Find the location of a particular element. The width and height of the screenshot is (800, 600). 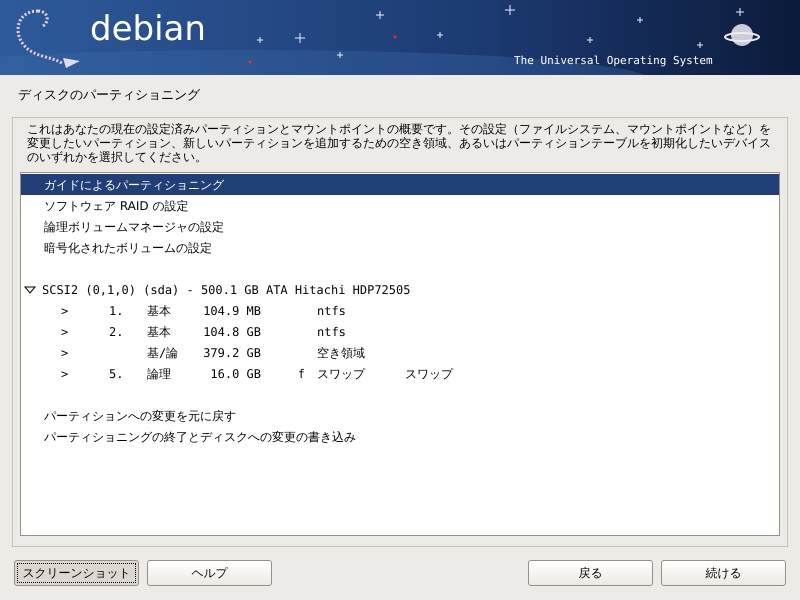

list-item: ガイドによるパーティショニング is located at coordinates (400, 184).